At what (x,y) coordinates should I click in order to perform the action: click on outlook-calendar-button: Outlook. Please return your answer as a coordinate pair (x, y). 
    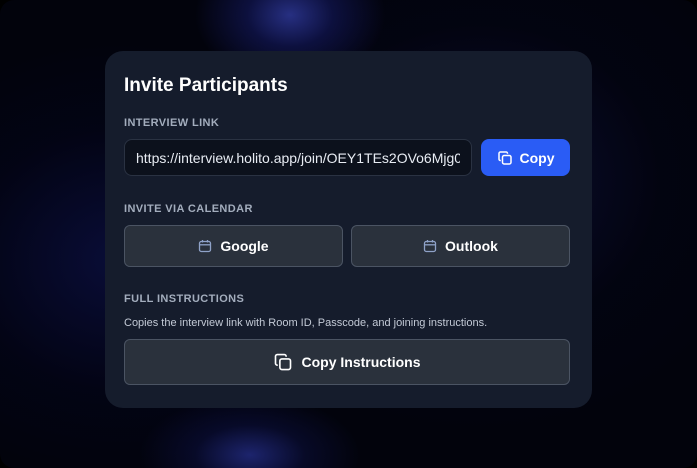
    Looking at the image, I should click on (460, 246).